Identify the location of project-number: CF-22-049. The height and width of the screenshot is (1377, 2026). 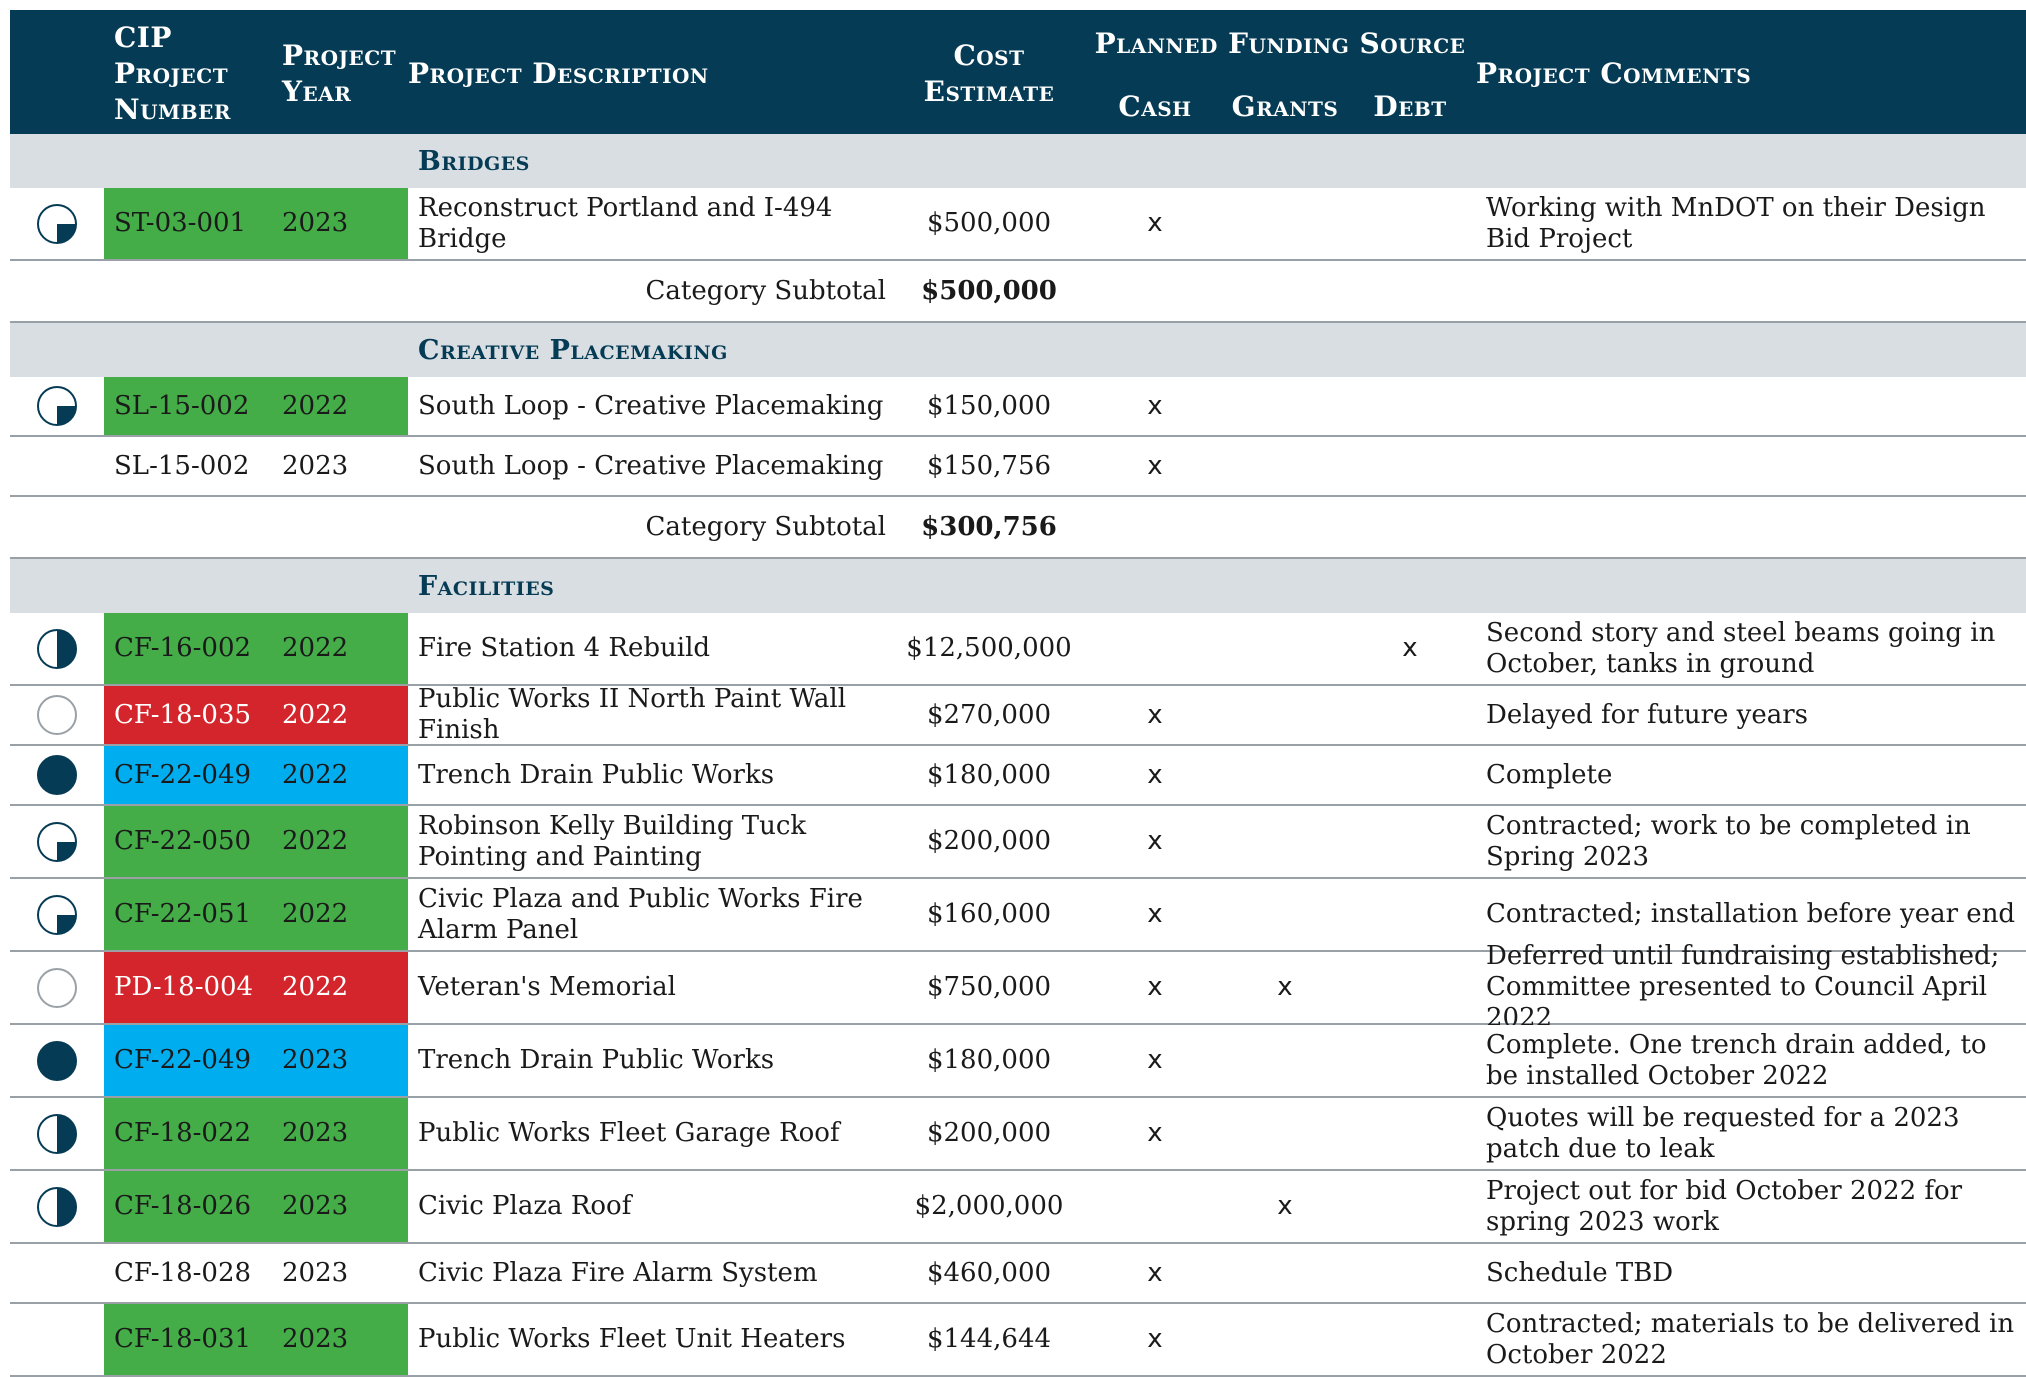
(183, 1060).